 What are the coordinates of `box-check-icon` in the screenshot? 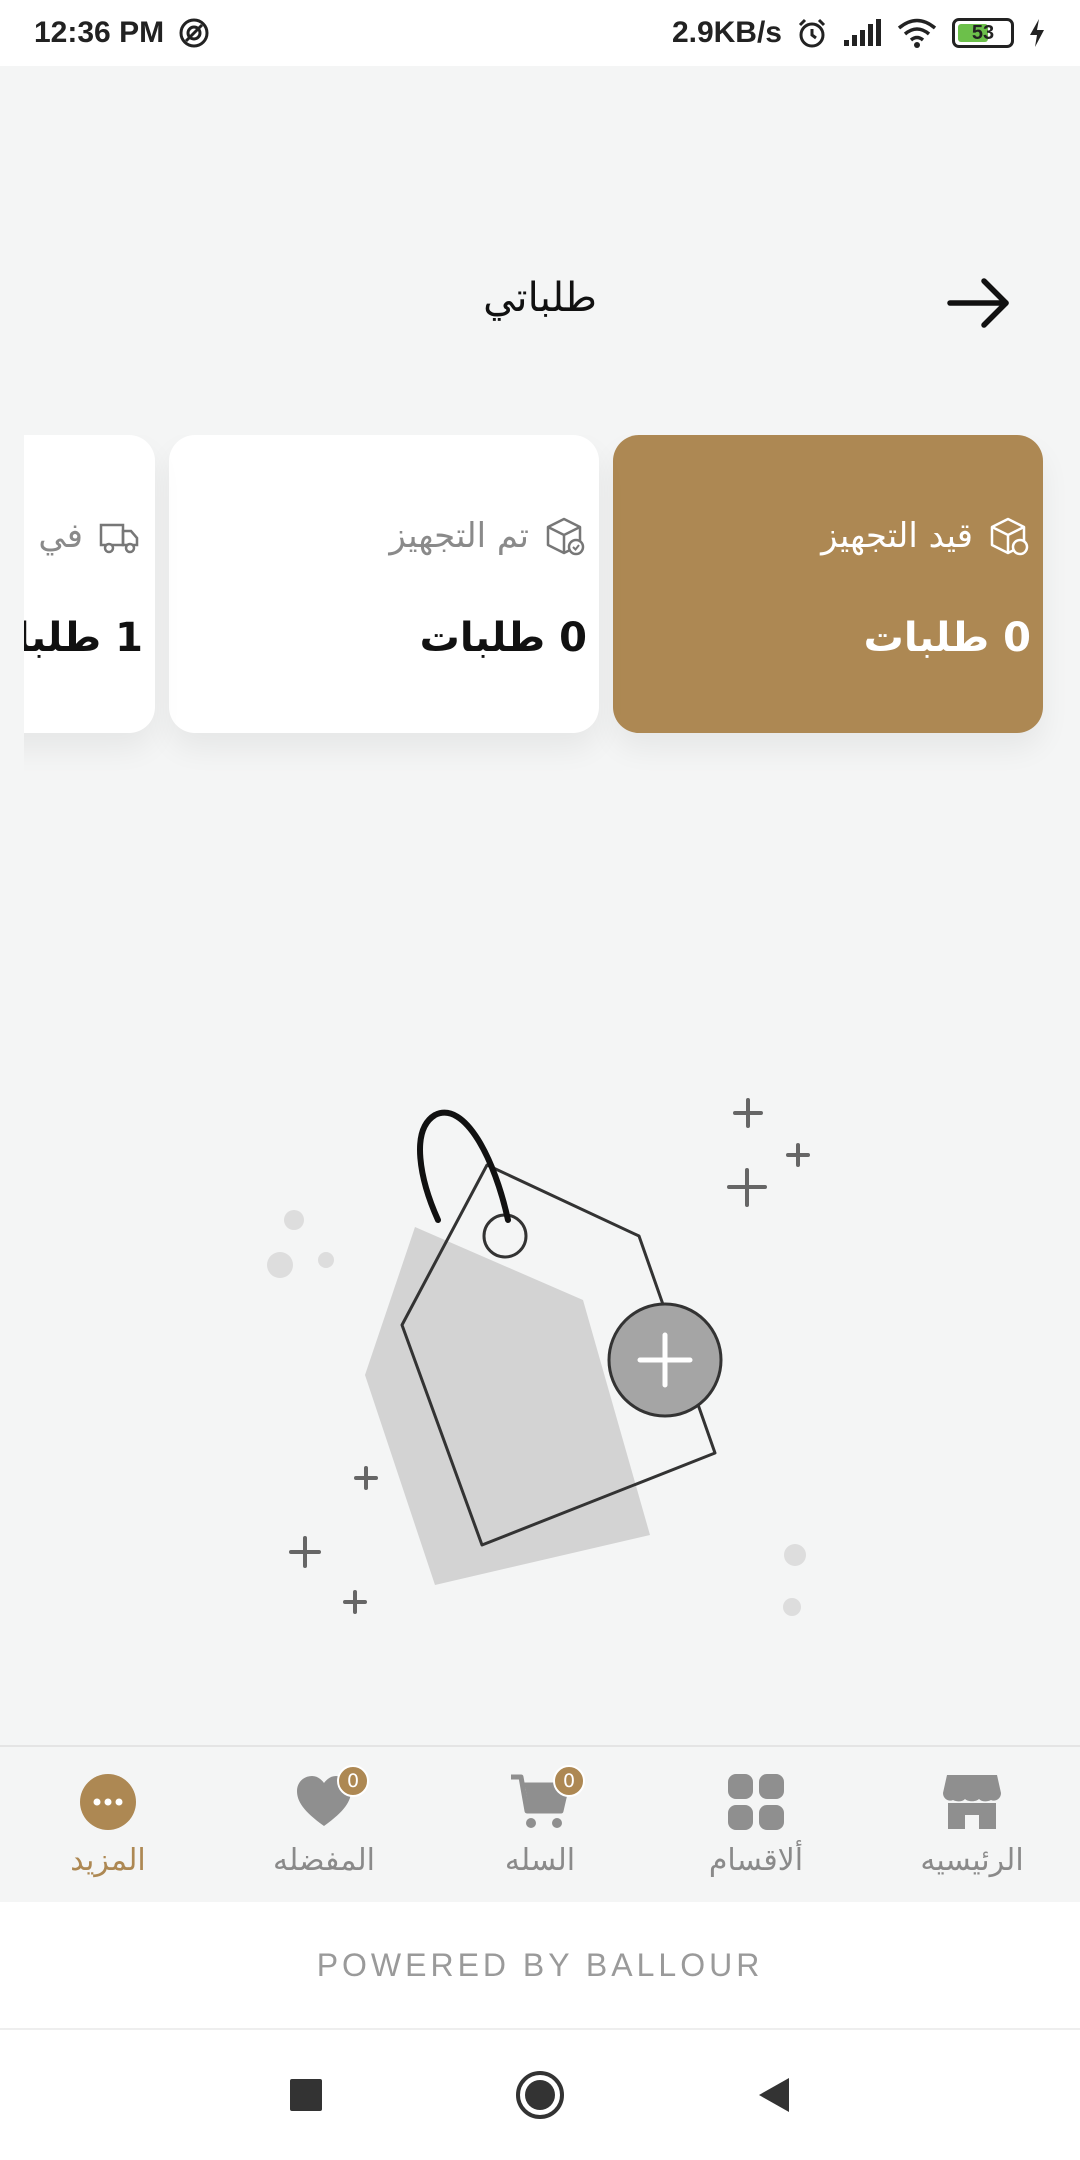 It's located at (565, 536).